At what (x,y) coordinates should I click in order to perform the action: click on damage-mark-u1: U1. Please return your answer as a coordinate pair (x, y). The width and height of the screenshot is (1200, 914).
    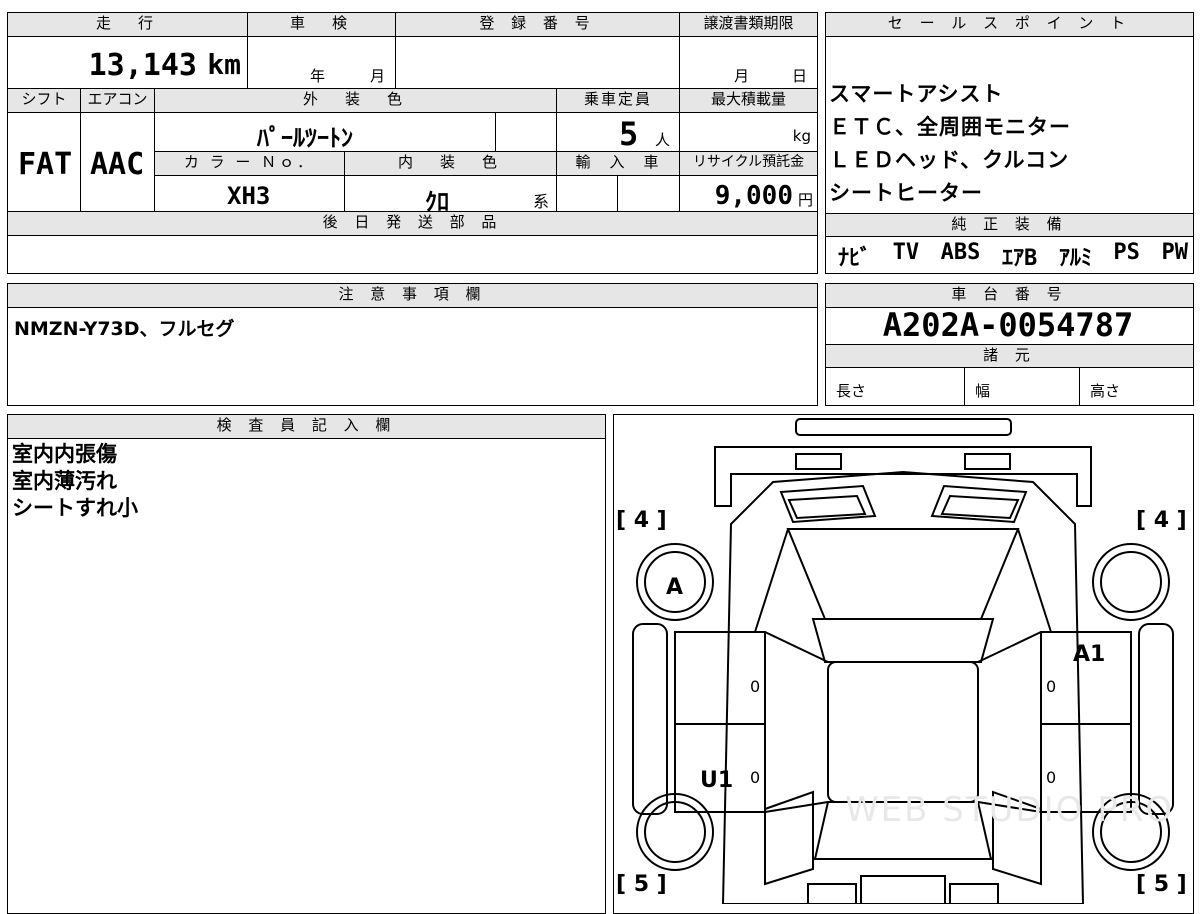
    Looking at the image, I should click on (717, 780).